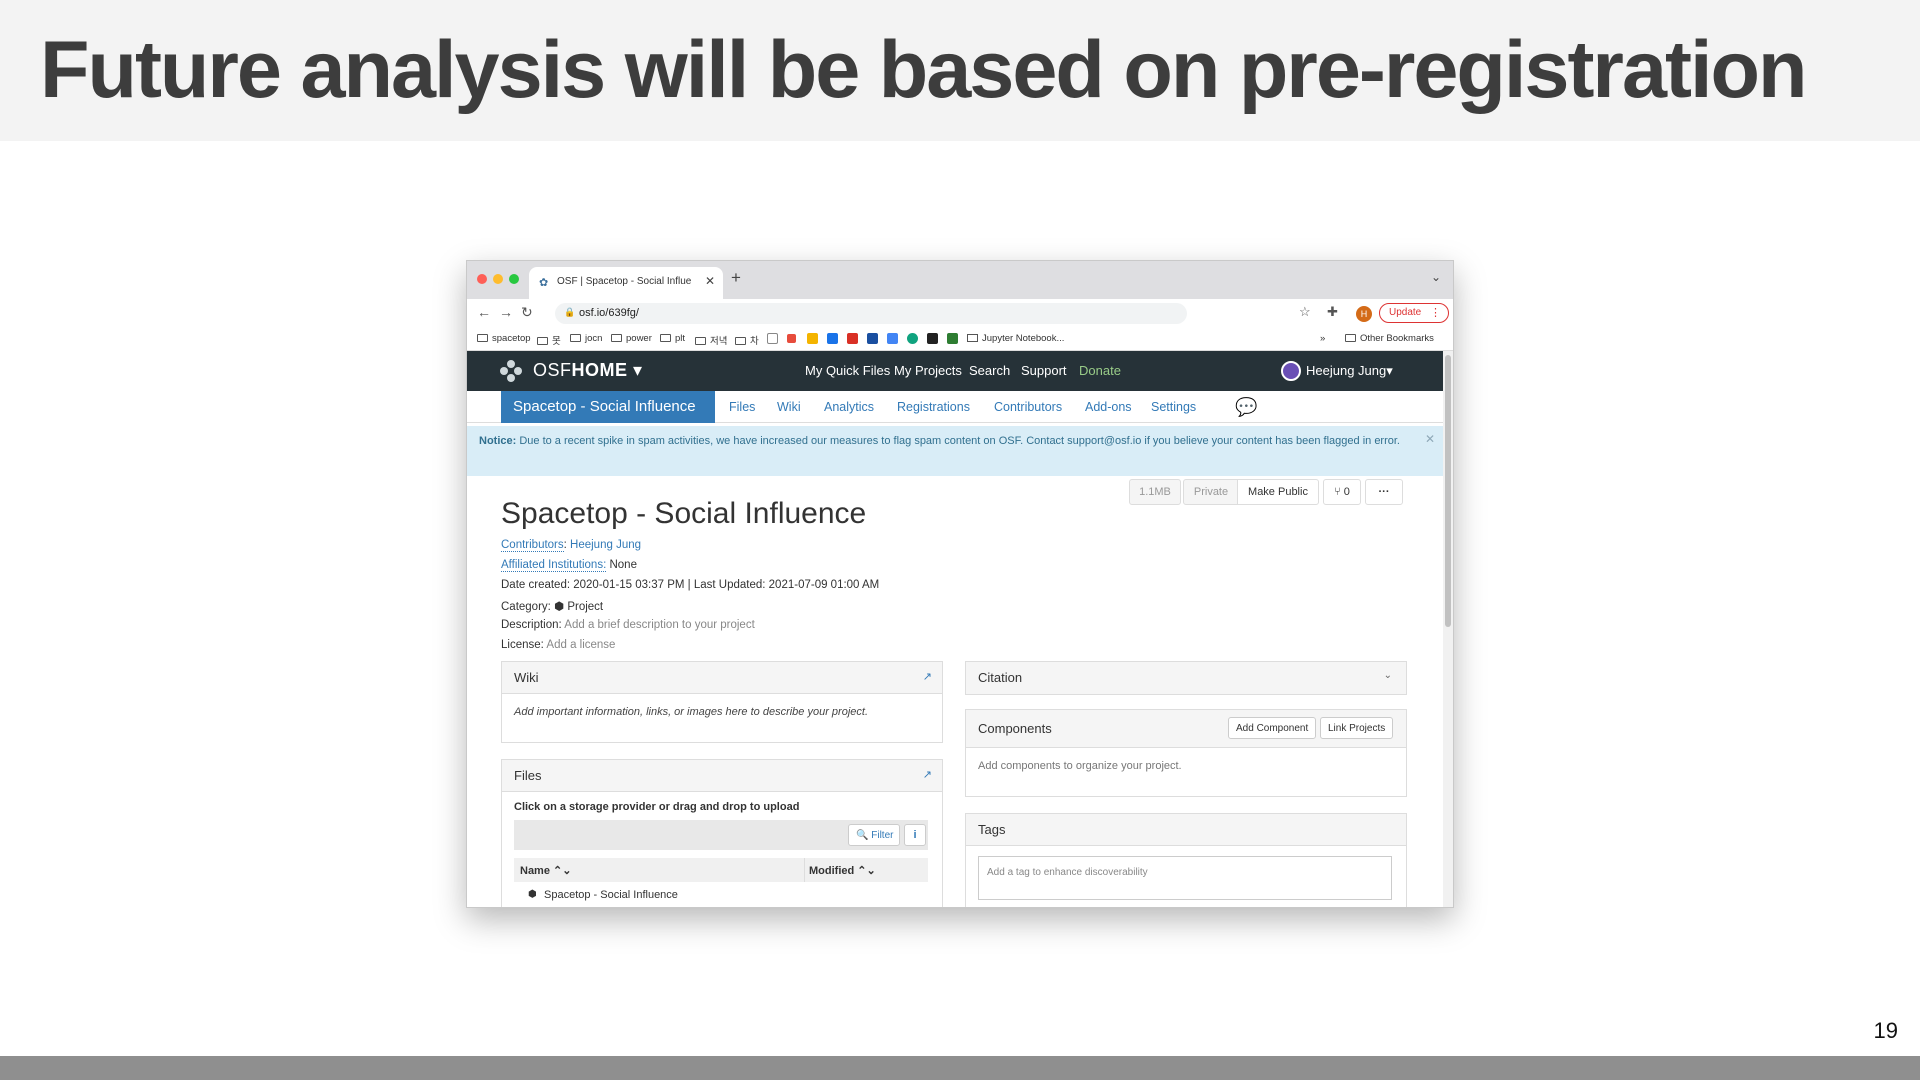 This screenshot has height=1080, width=1920. I want to click on osf-logo-icon, so click(511, 371).